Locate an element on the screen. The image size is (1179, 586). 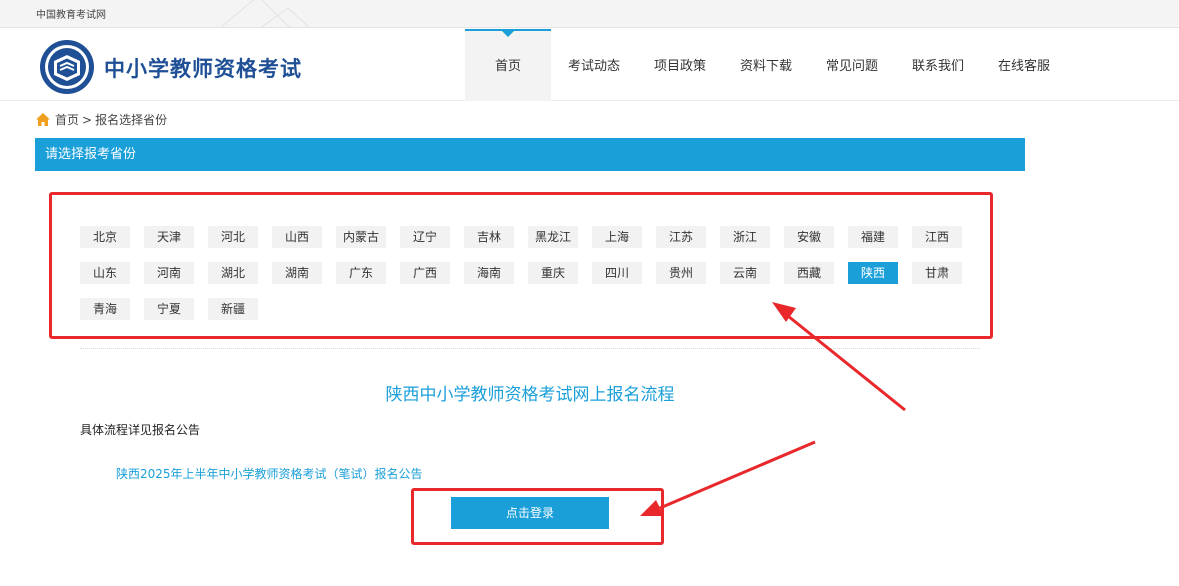
province-button: 宁夏 is located at coordinates (169, 309).